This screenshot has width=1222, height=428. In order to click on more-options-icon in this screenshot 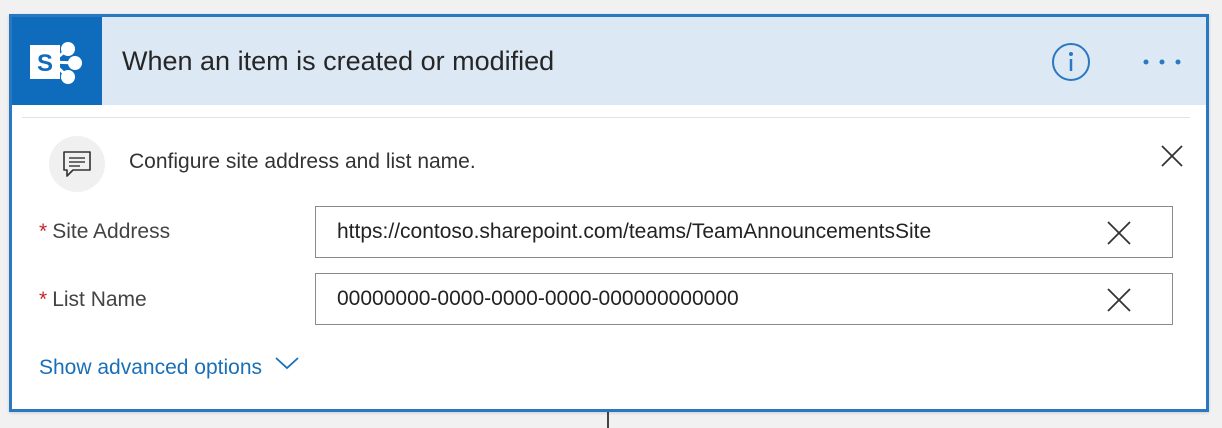, I will do `click(1162, 62)`.